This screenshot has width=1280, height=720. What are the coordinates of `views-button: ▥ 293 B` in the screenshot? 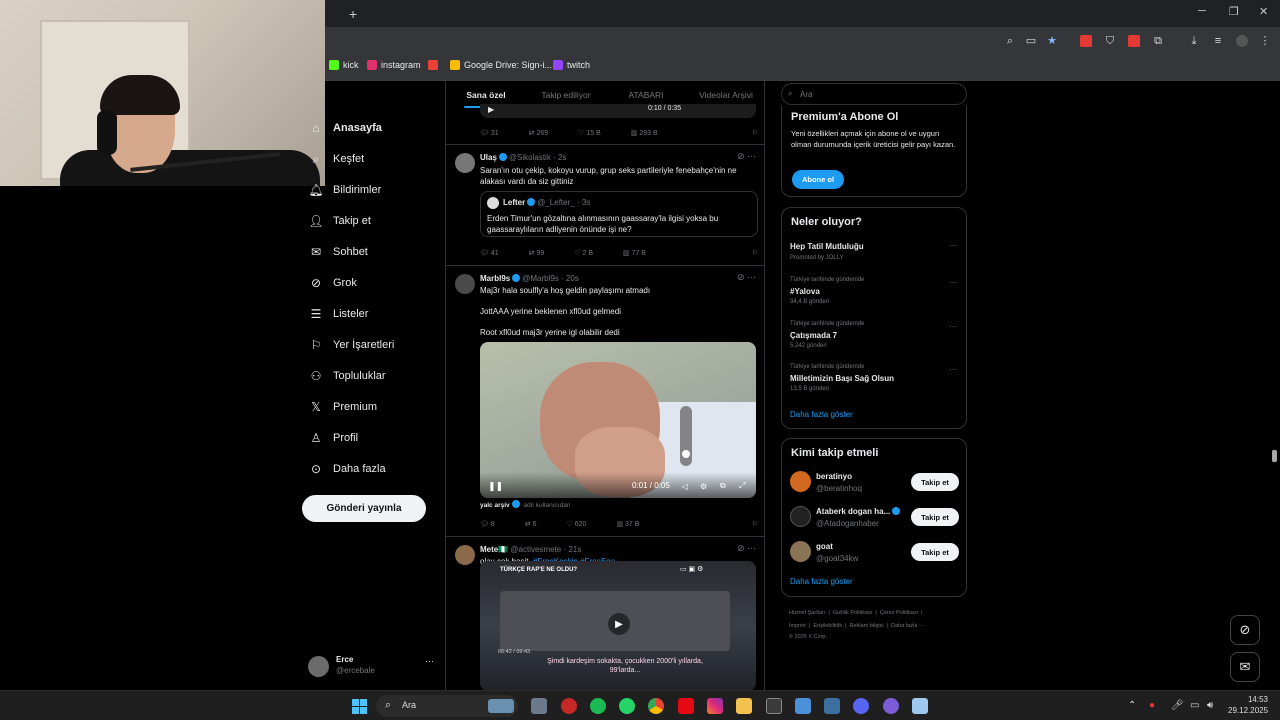 It's located at (644, 133).